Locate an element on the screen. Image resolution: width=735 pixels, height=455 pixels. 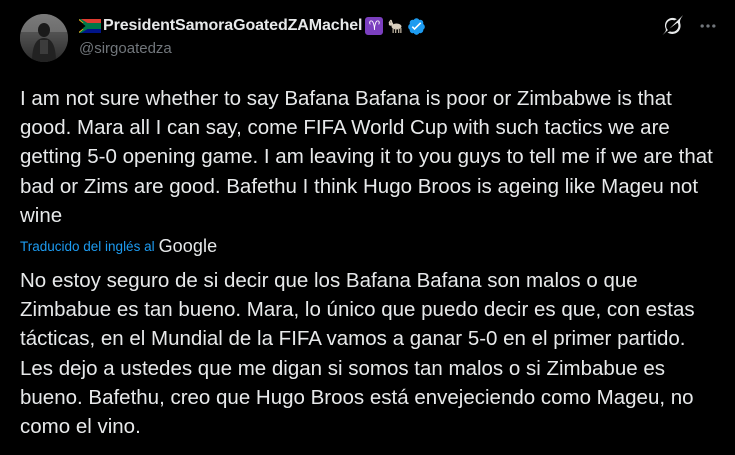
avatar is located at coordinates (44, 38).